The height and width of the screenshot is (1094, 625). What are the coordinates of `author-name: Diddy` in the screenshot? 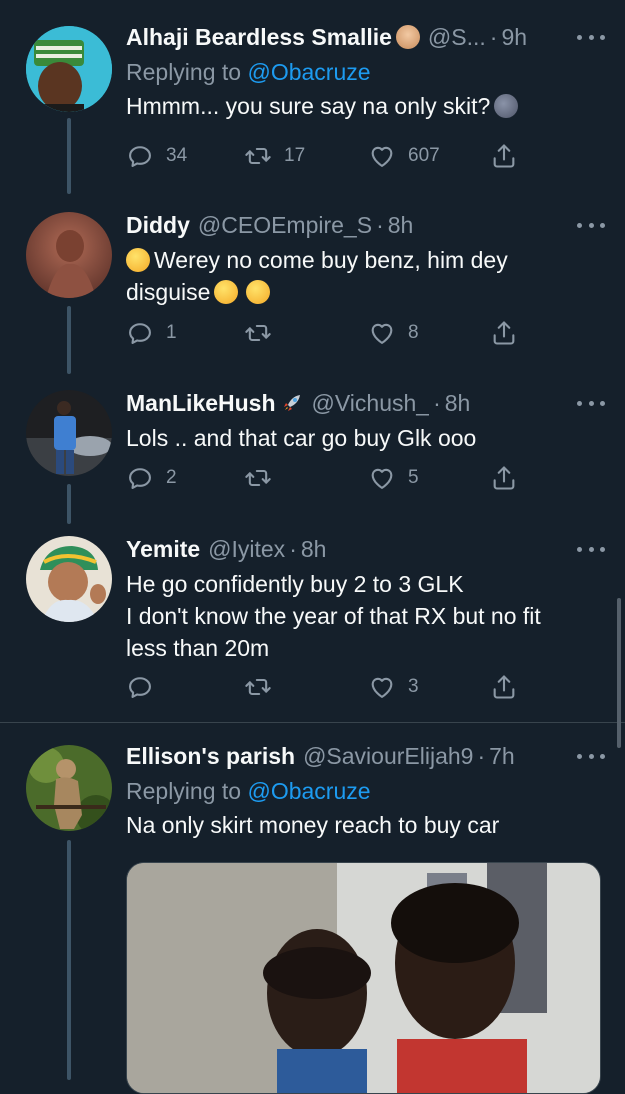 It's located at (158, 225).